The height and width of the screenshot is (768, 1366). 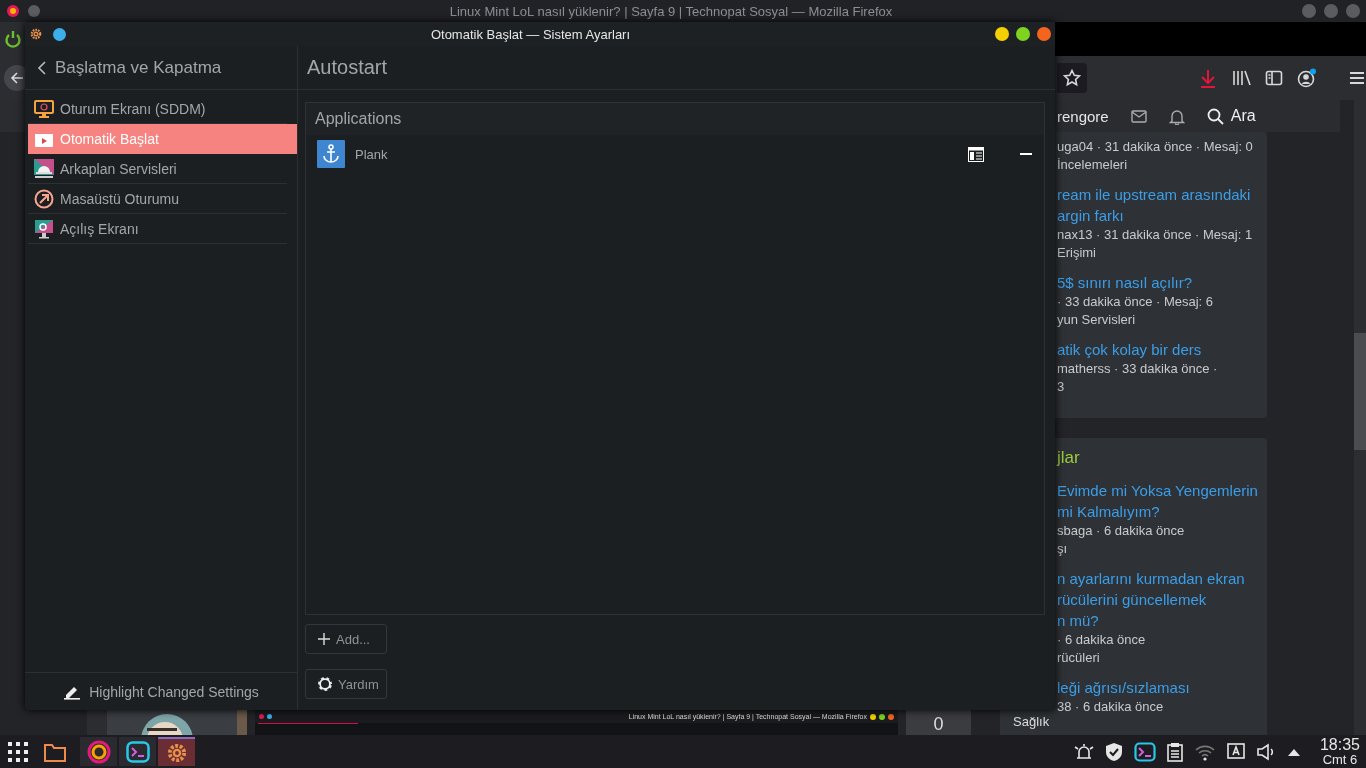 I want to click on sidebar-item: Arkaplan Servisleri, so click(x=157, y=169).